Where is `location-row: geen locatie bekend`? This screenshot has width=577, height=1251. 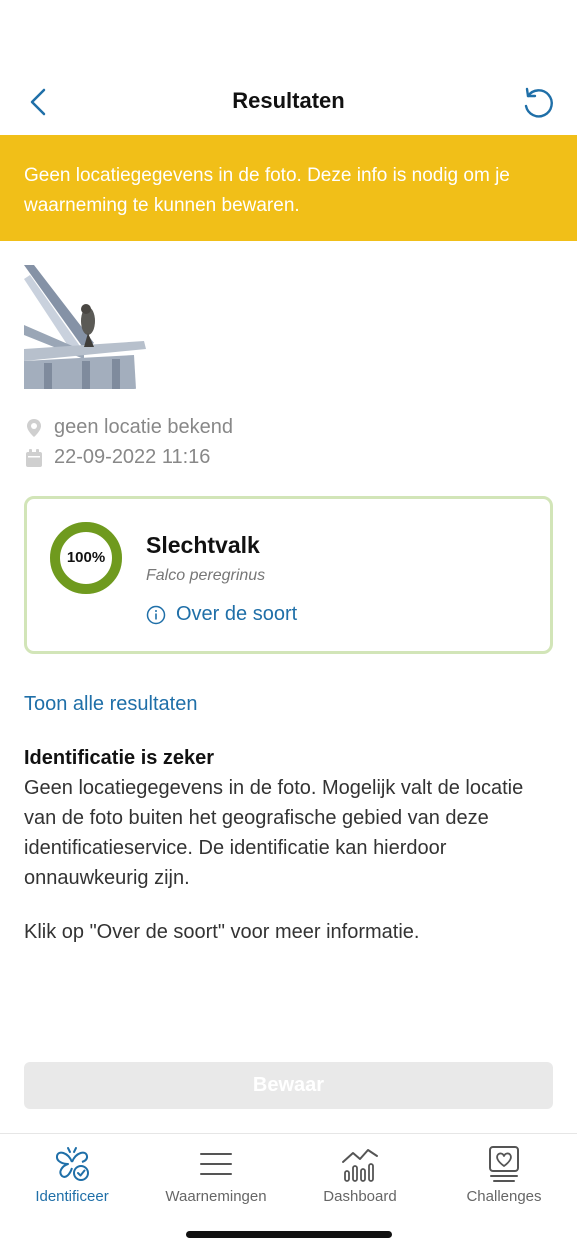
location-row: geen locatie bekend is located at coordinates (128, 427).